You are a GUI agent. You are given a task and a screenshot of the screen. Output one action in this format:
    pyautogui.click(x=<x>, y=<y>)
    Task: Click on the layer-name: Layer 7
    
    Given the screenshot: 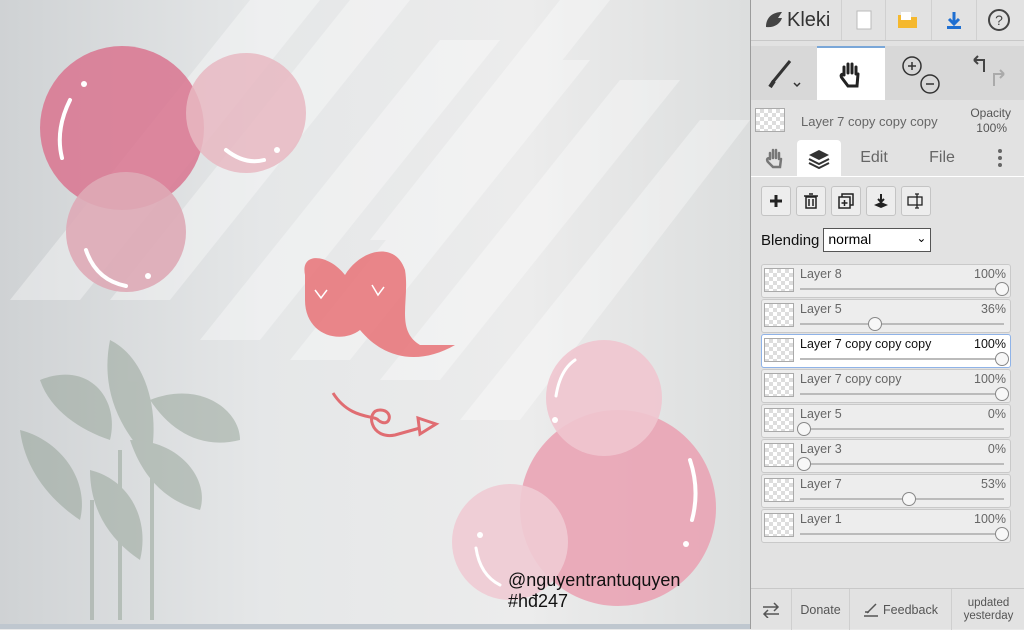 What is the action you would take?
    pyautogui.click(x=821, y=484)
    